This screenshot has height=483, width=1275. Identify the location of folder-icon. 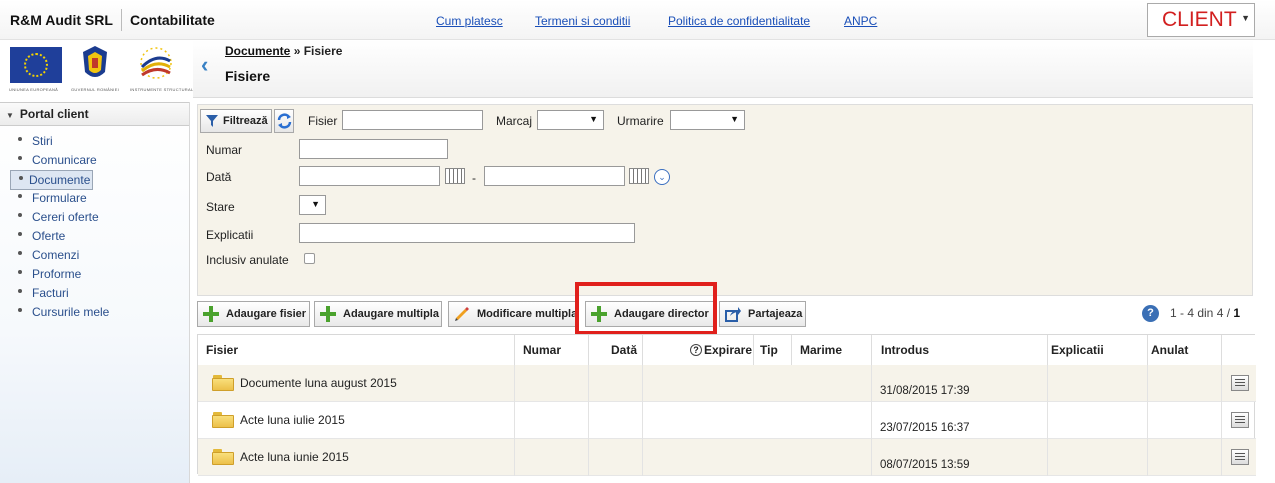
(223, 383).